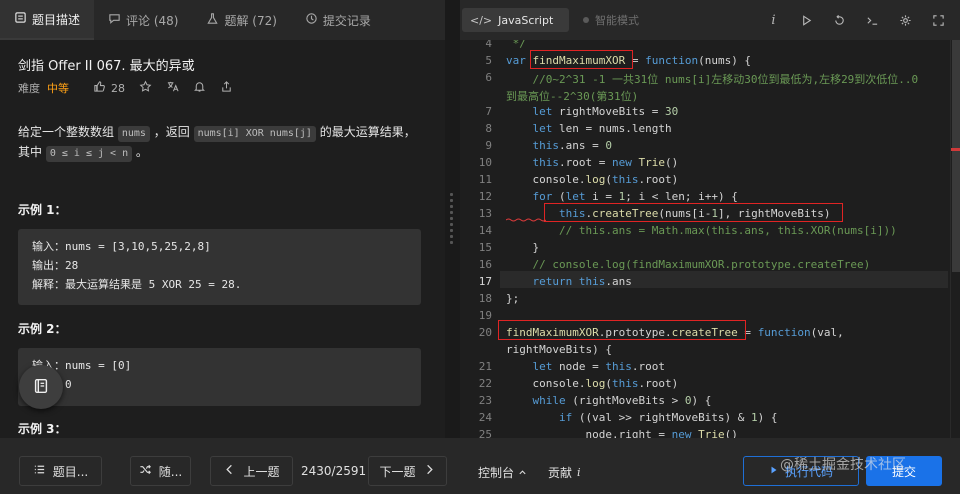 The height and width of the screenshot is (494, 960). I want to click on error-squiggle, so click(526, 220).